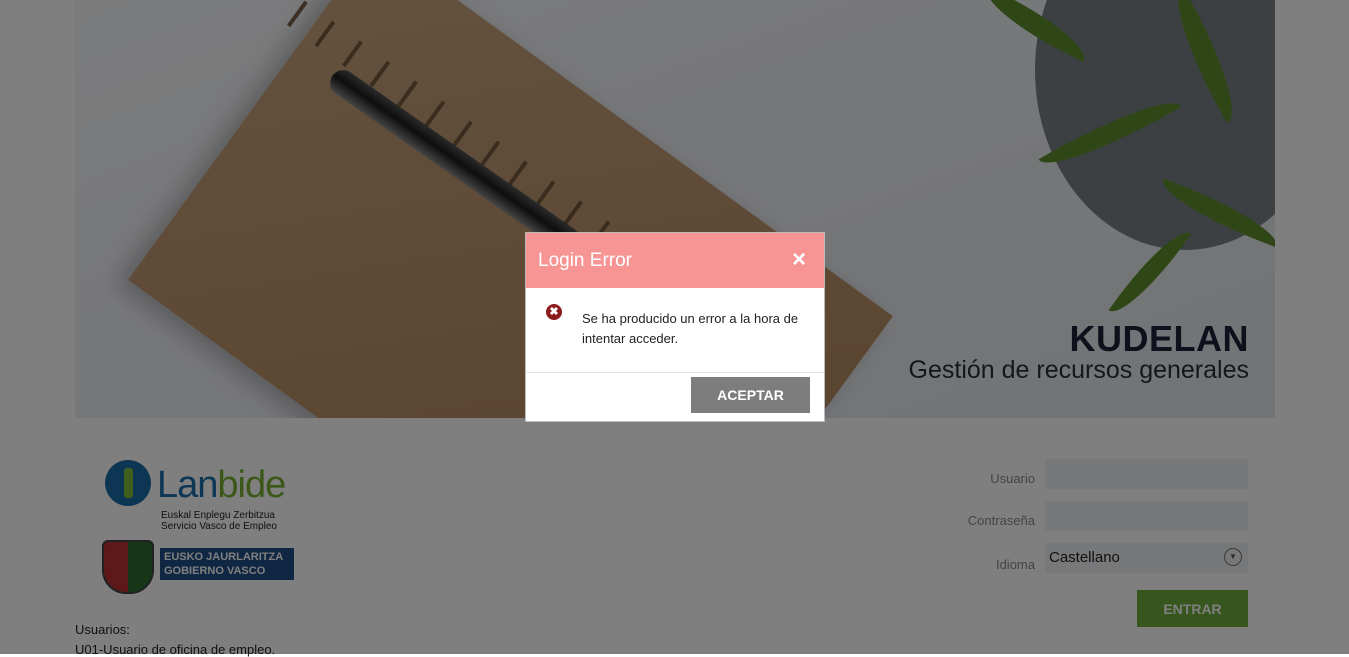 The height and width of the screenshot is (657, 1349). What do you see at coordinates (675, 372) in the screenshot?
I see `dialog-divider` at bounding box center [675, 372].